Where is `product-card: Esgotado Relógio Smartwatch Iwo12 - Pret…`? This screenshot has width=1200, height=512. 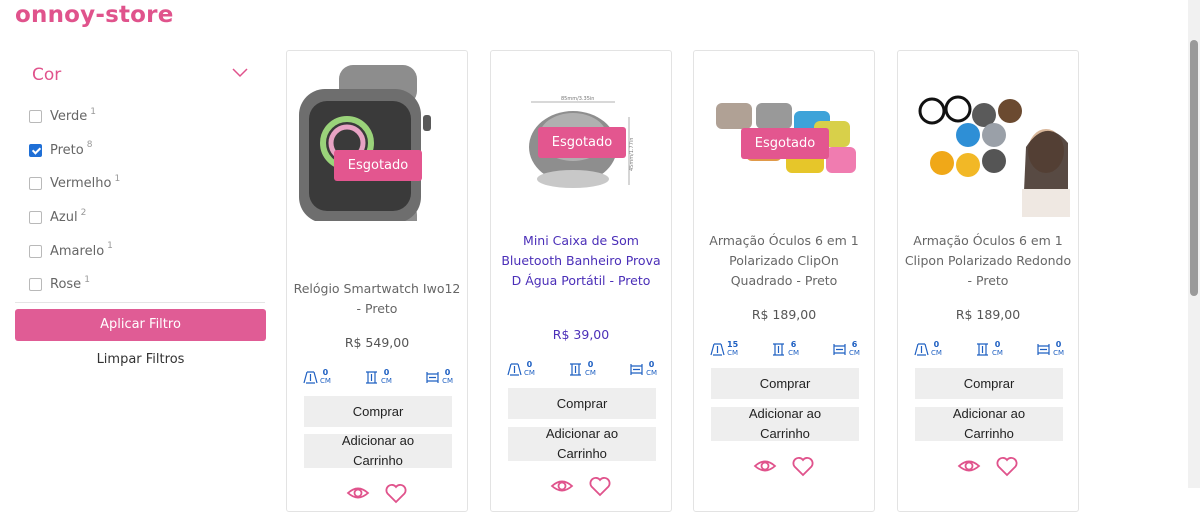 product-card: Esgotado Relógio Smartwatch Iwo12 - Pret… is located at coordinates (377, 281).